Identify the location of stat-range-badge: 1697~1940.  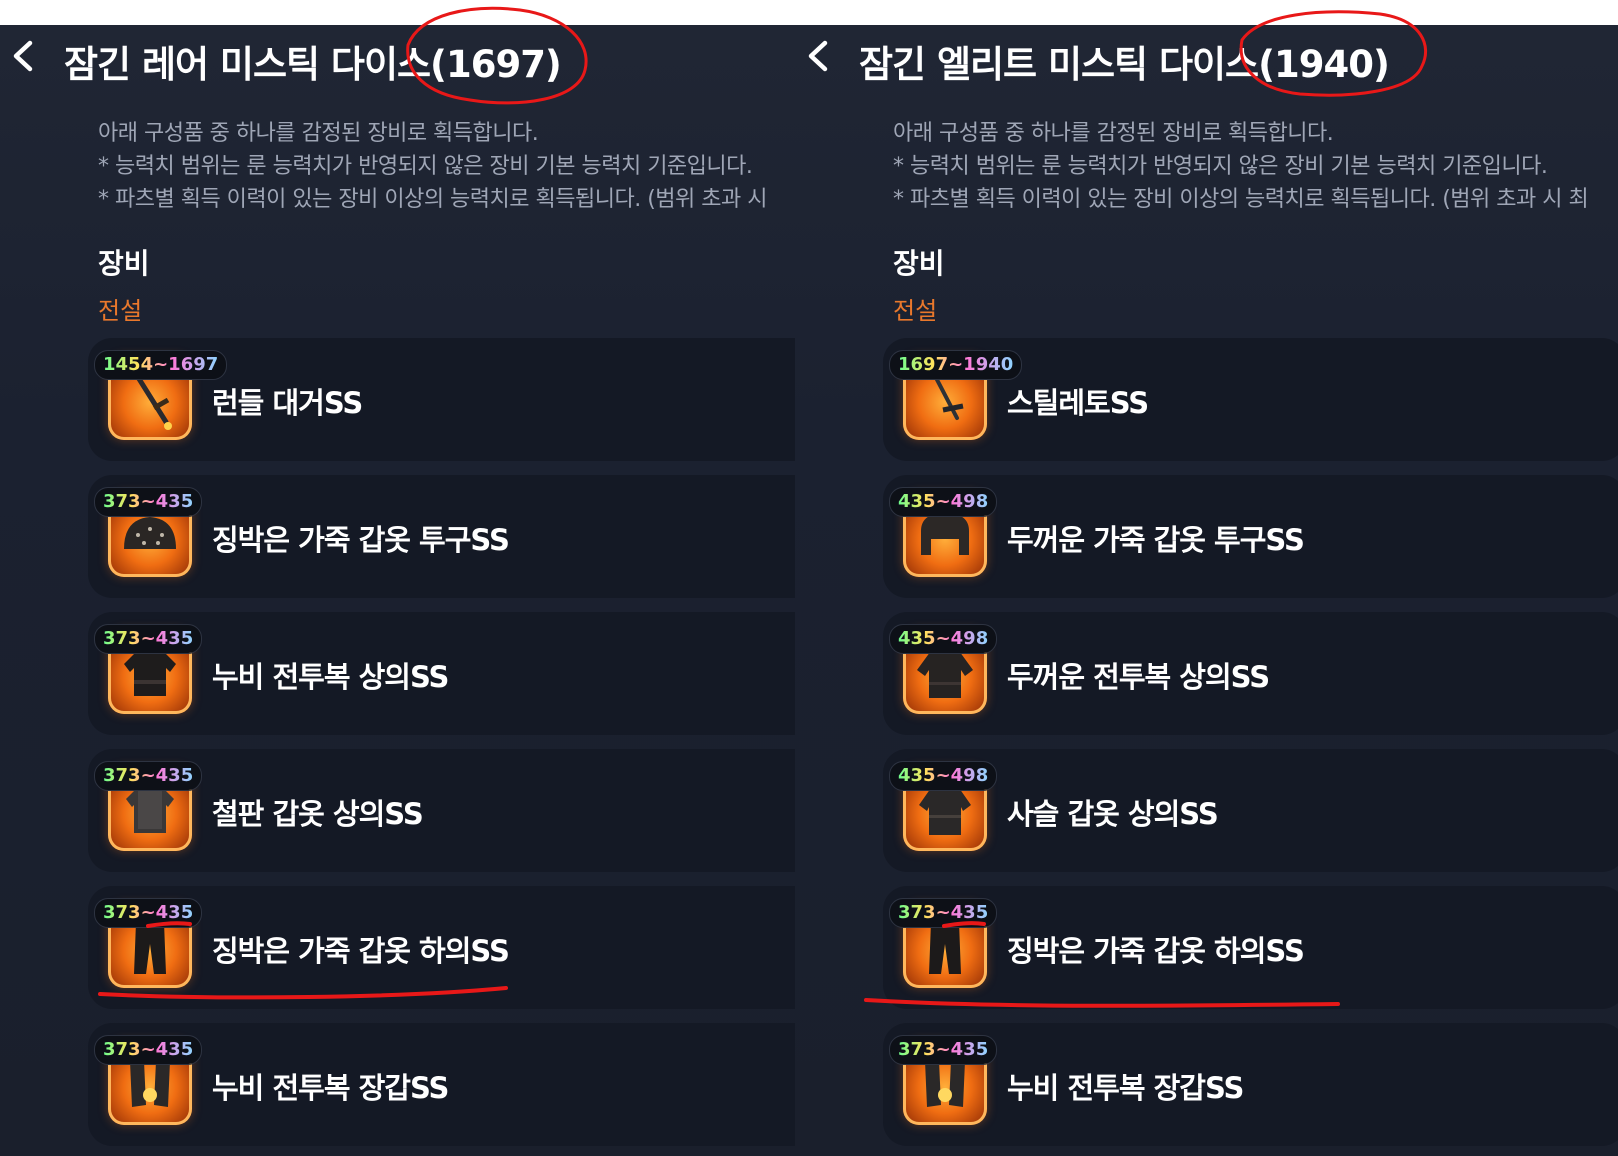
(956, 365).